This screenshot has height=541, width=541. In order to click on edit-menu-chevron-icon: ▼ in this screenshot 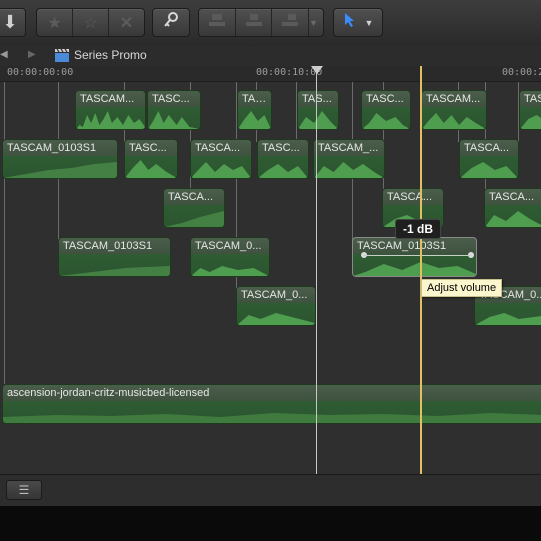, I will do `click(316, 23)`.